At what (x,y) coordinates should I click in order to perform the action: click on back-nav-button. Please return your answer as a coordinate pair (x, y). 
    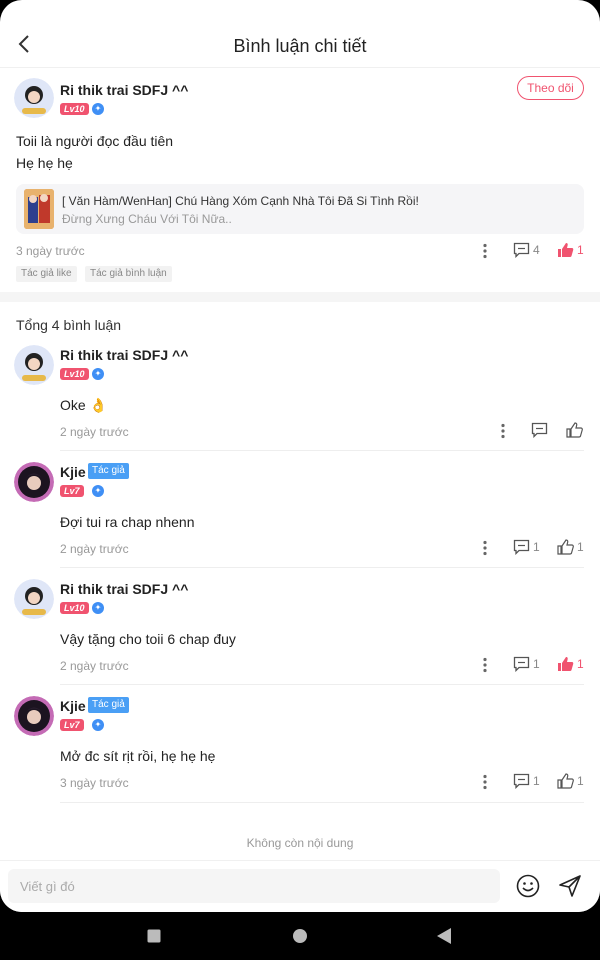
    Looking at the image, I should click on (444, 938).